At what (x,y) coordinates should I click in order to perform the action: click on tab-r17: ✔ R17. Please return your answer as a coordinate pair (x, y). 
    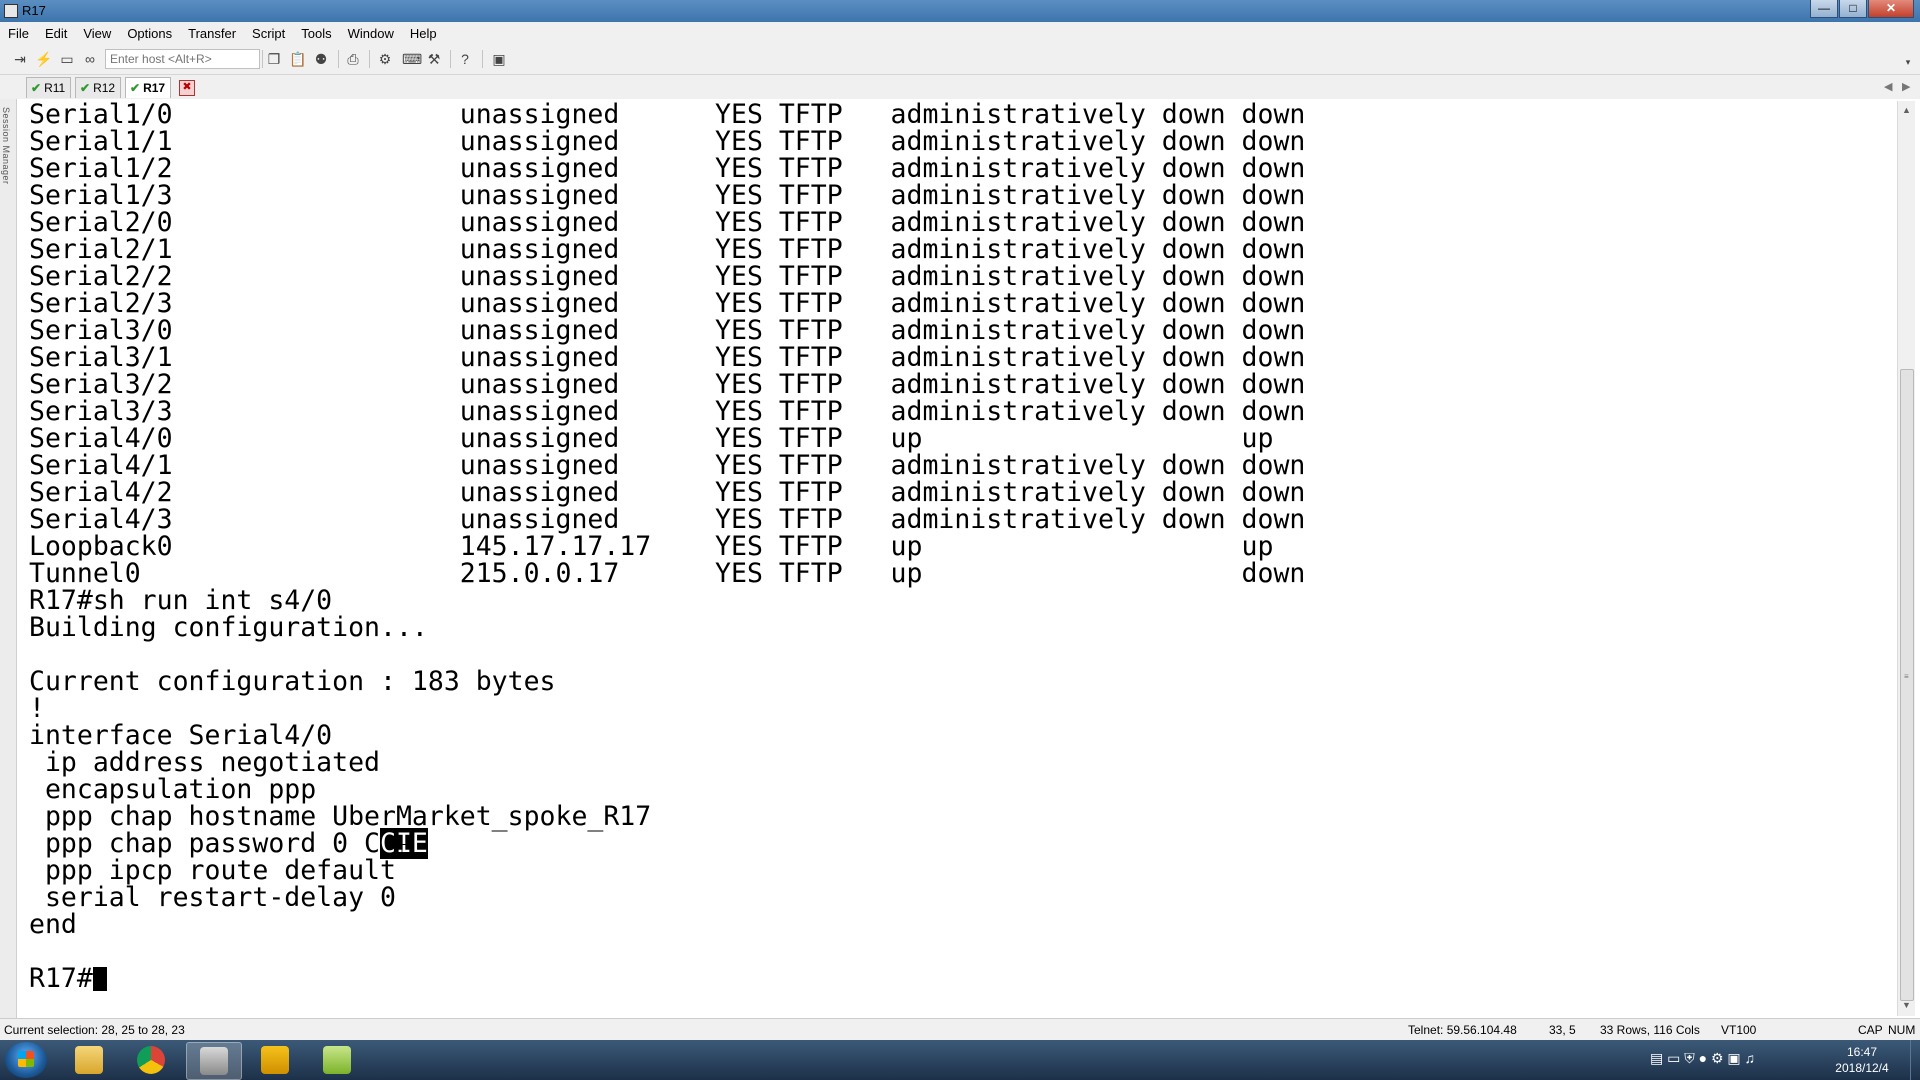
    Looking at the image, I should click on (148, 87).